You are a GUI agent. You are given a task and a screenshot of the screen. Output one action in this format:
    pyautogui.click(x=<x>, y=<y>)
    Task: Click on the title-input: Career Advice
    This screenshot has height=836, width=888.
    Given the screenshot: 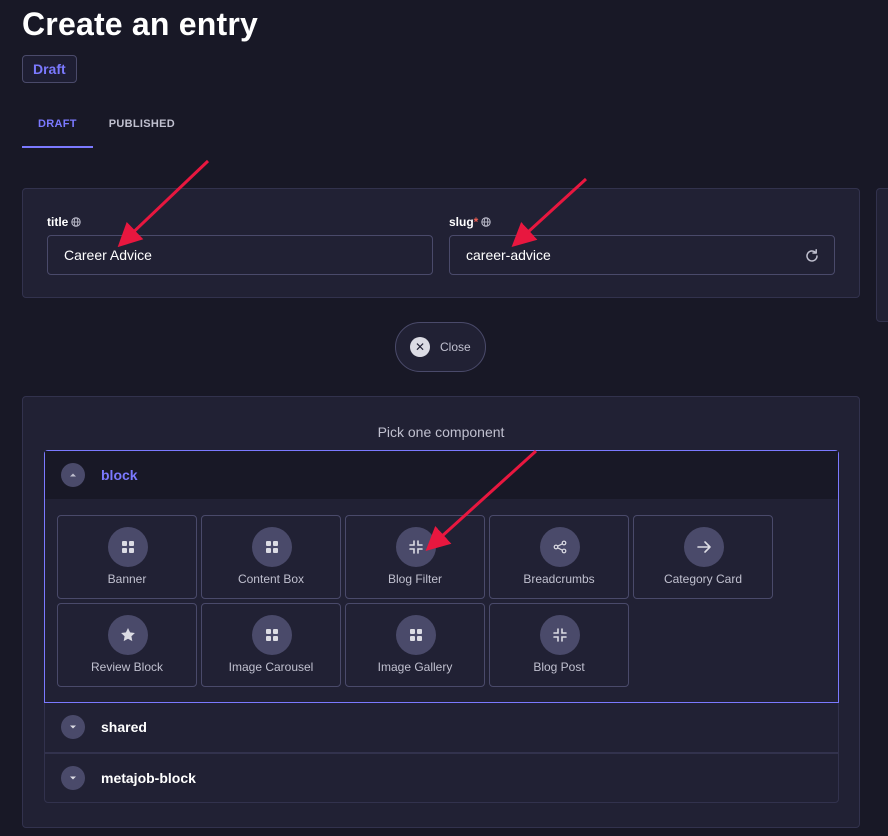 What is the action you would take?
    pyautogui.click(x=240, y=255)
    